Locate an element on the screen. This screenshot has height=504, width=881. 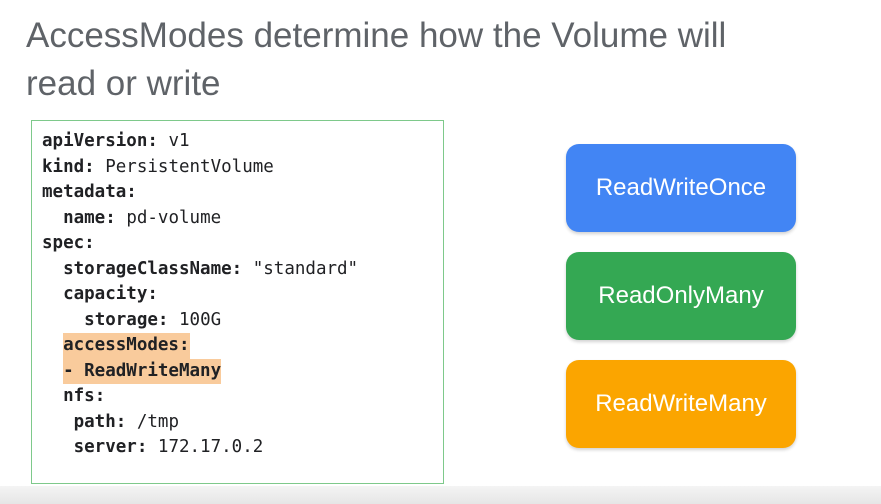
code-key: storage is located at coordinates (121, 319).